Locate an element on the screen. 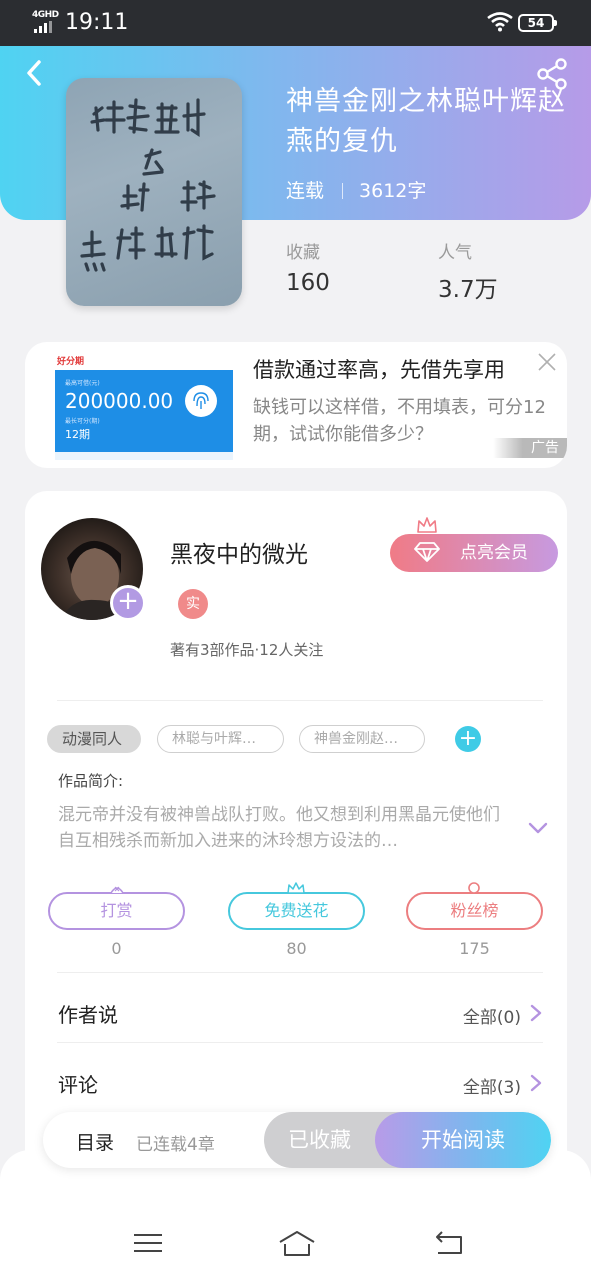  signal-icon is located at coordinates (44, 27).